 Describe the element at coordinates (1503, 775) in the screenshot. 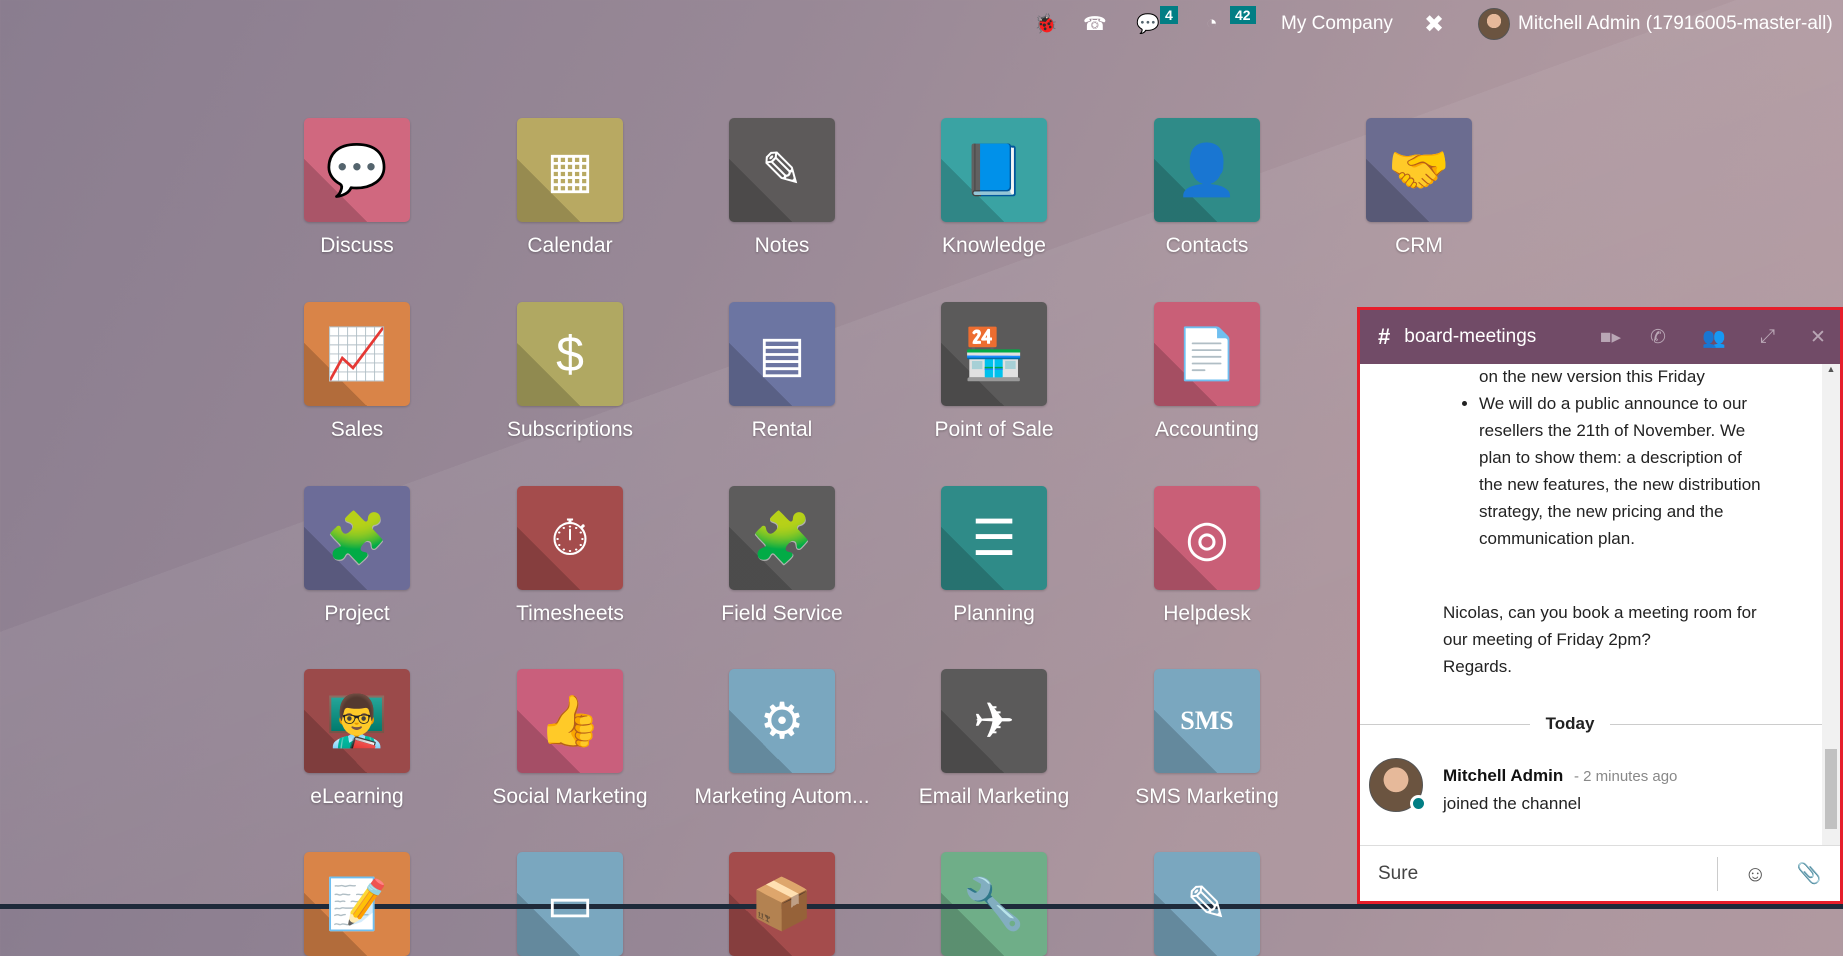

I see `message-author: Mitchell Admin` at that location.